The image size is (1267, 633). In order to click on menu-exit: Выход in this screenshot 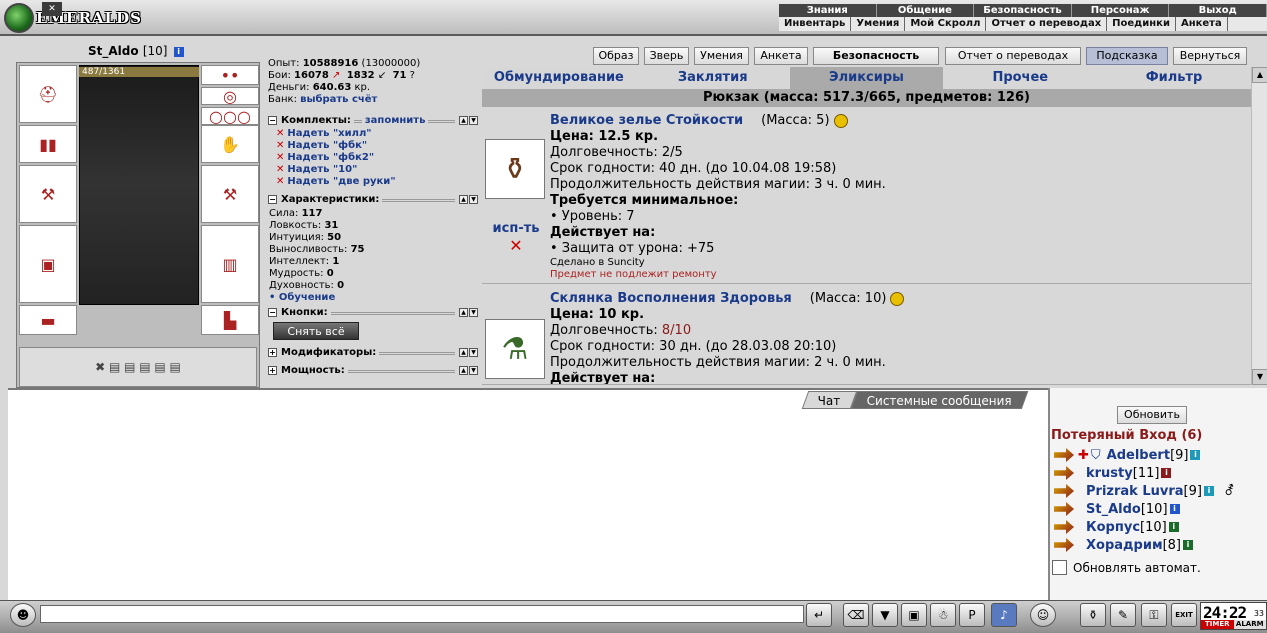, I will do `click(1218, 11)`.